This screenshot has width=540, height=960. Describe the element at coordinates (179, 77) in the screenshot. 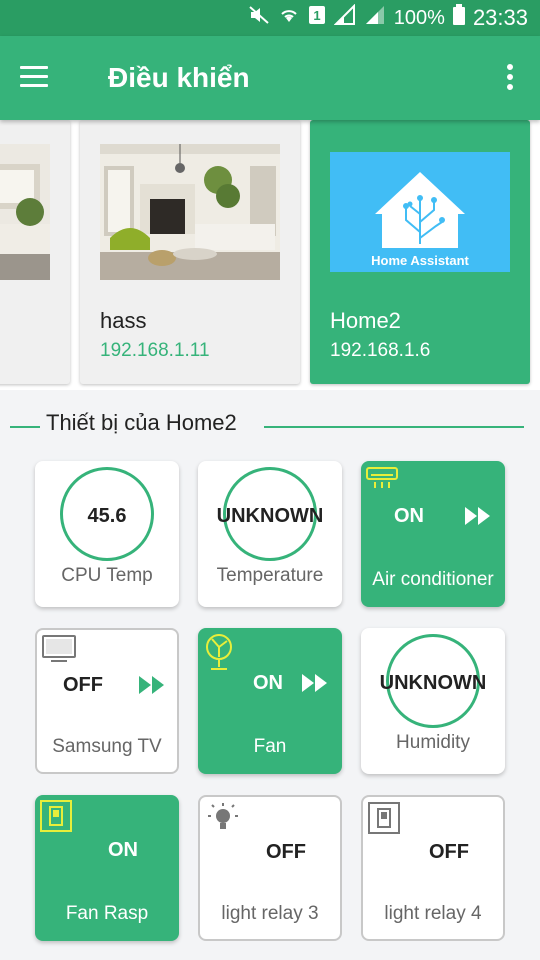

I see `page-title: Điều khiển` at that location.